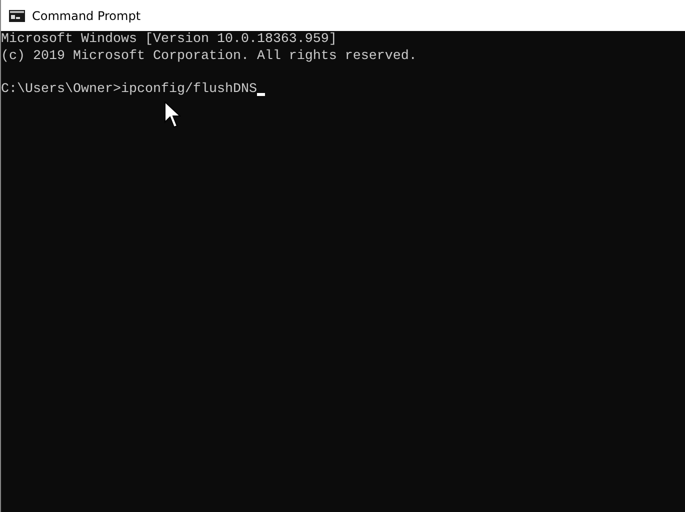 The height and width of the screenshot is (512, 685). I want to click on text-cursor, so click(260, 94).